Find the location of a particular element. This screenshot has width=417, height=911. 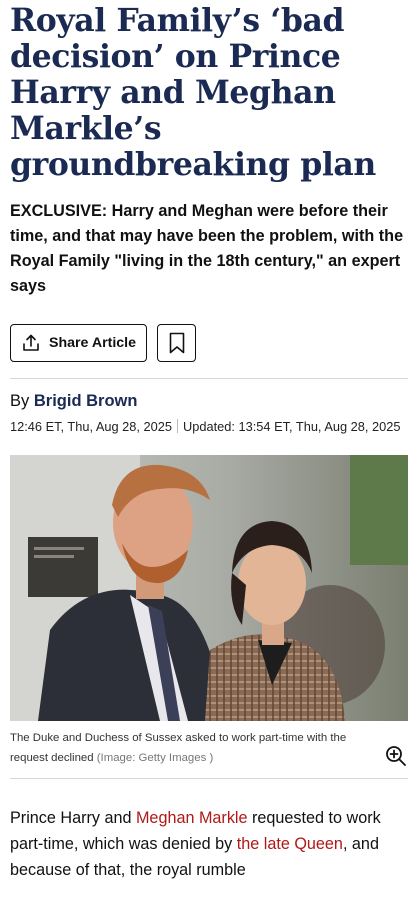

author-link: Brigid Brown is located at coordinates (86, 401).